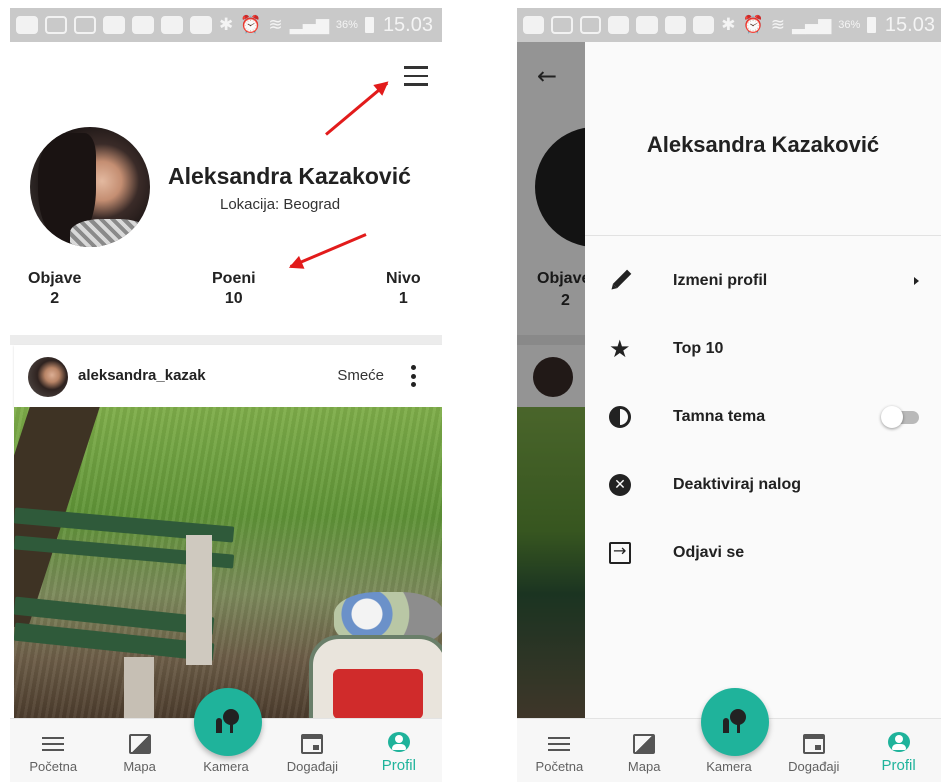  I want to click on stat-value: 10, so click(233, 298).